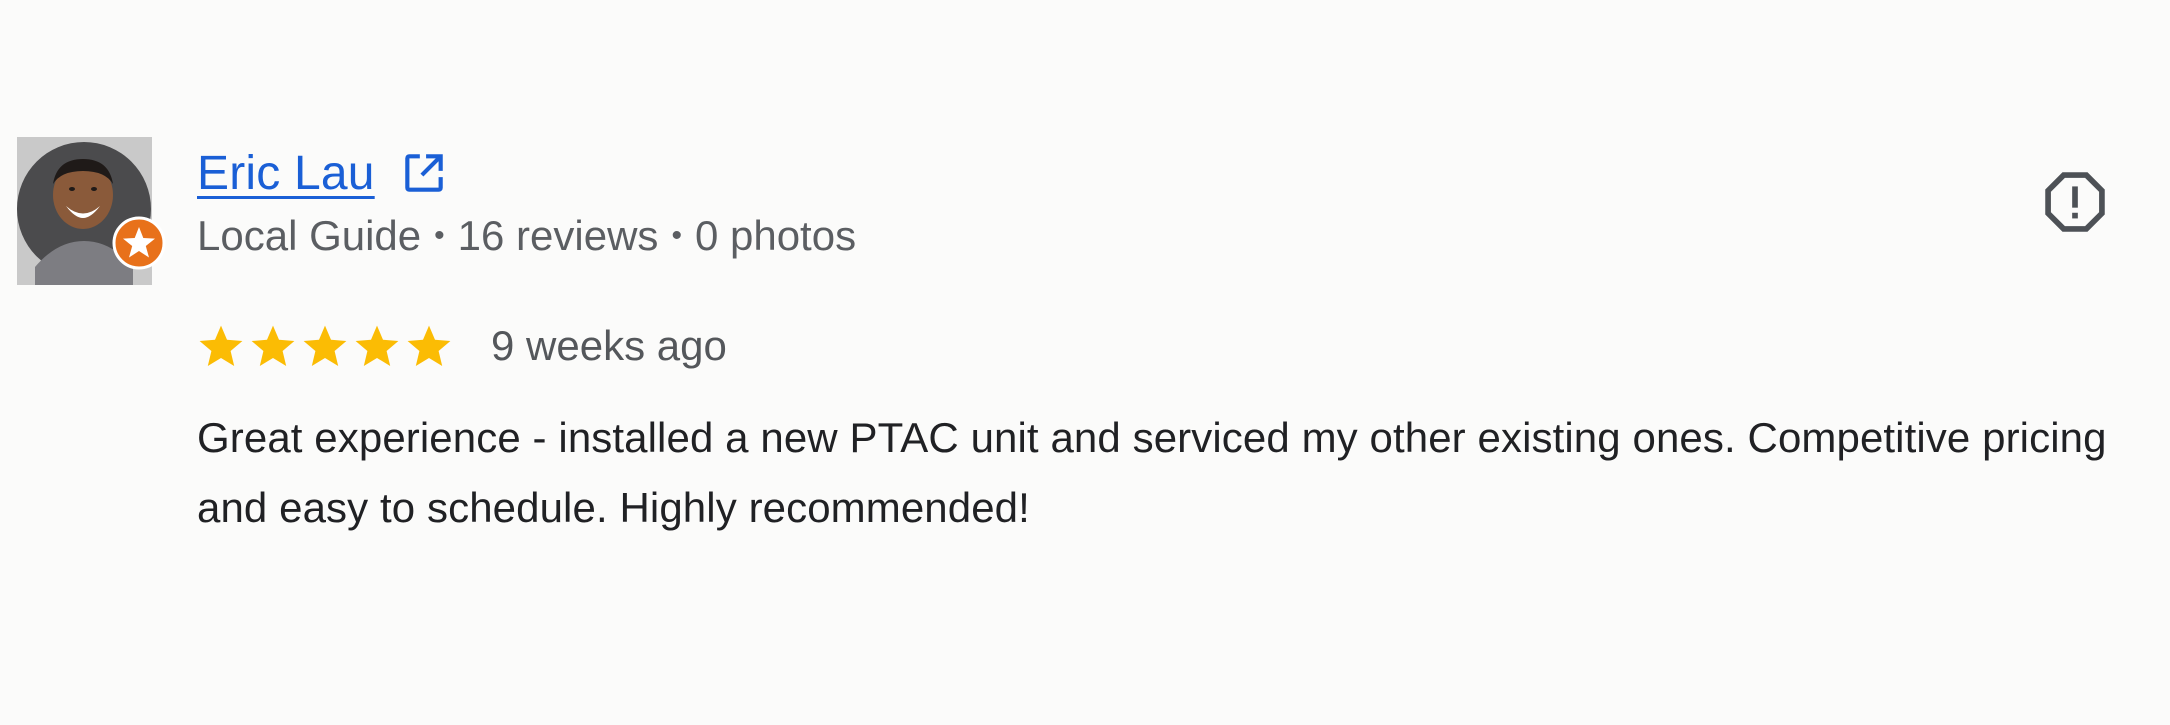 The image size is (2170, 725). What do you see at coordinates (424, 173) in the screenshot?
I see `external-link-icon` at bounding box center [424, 173].